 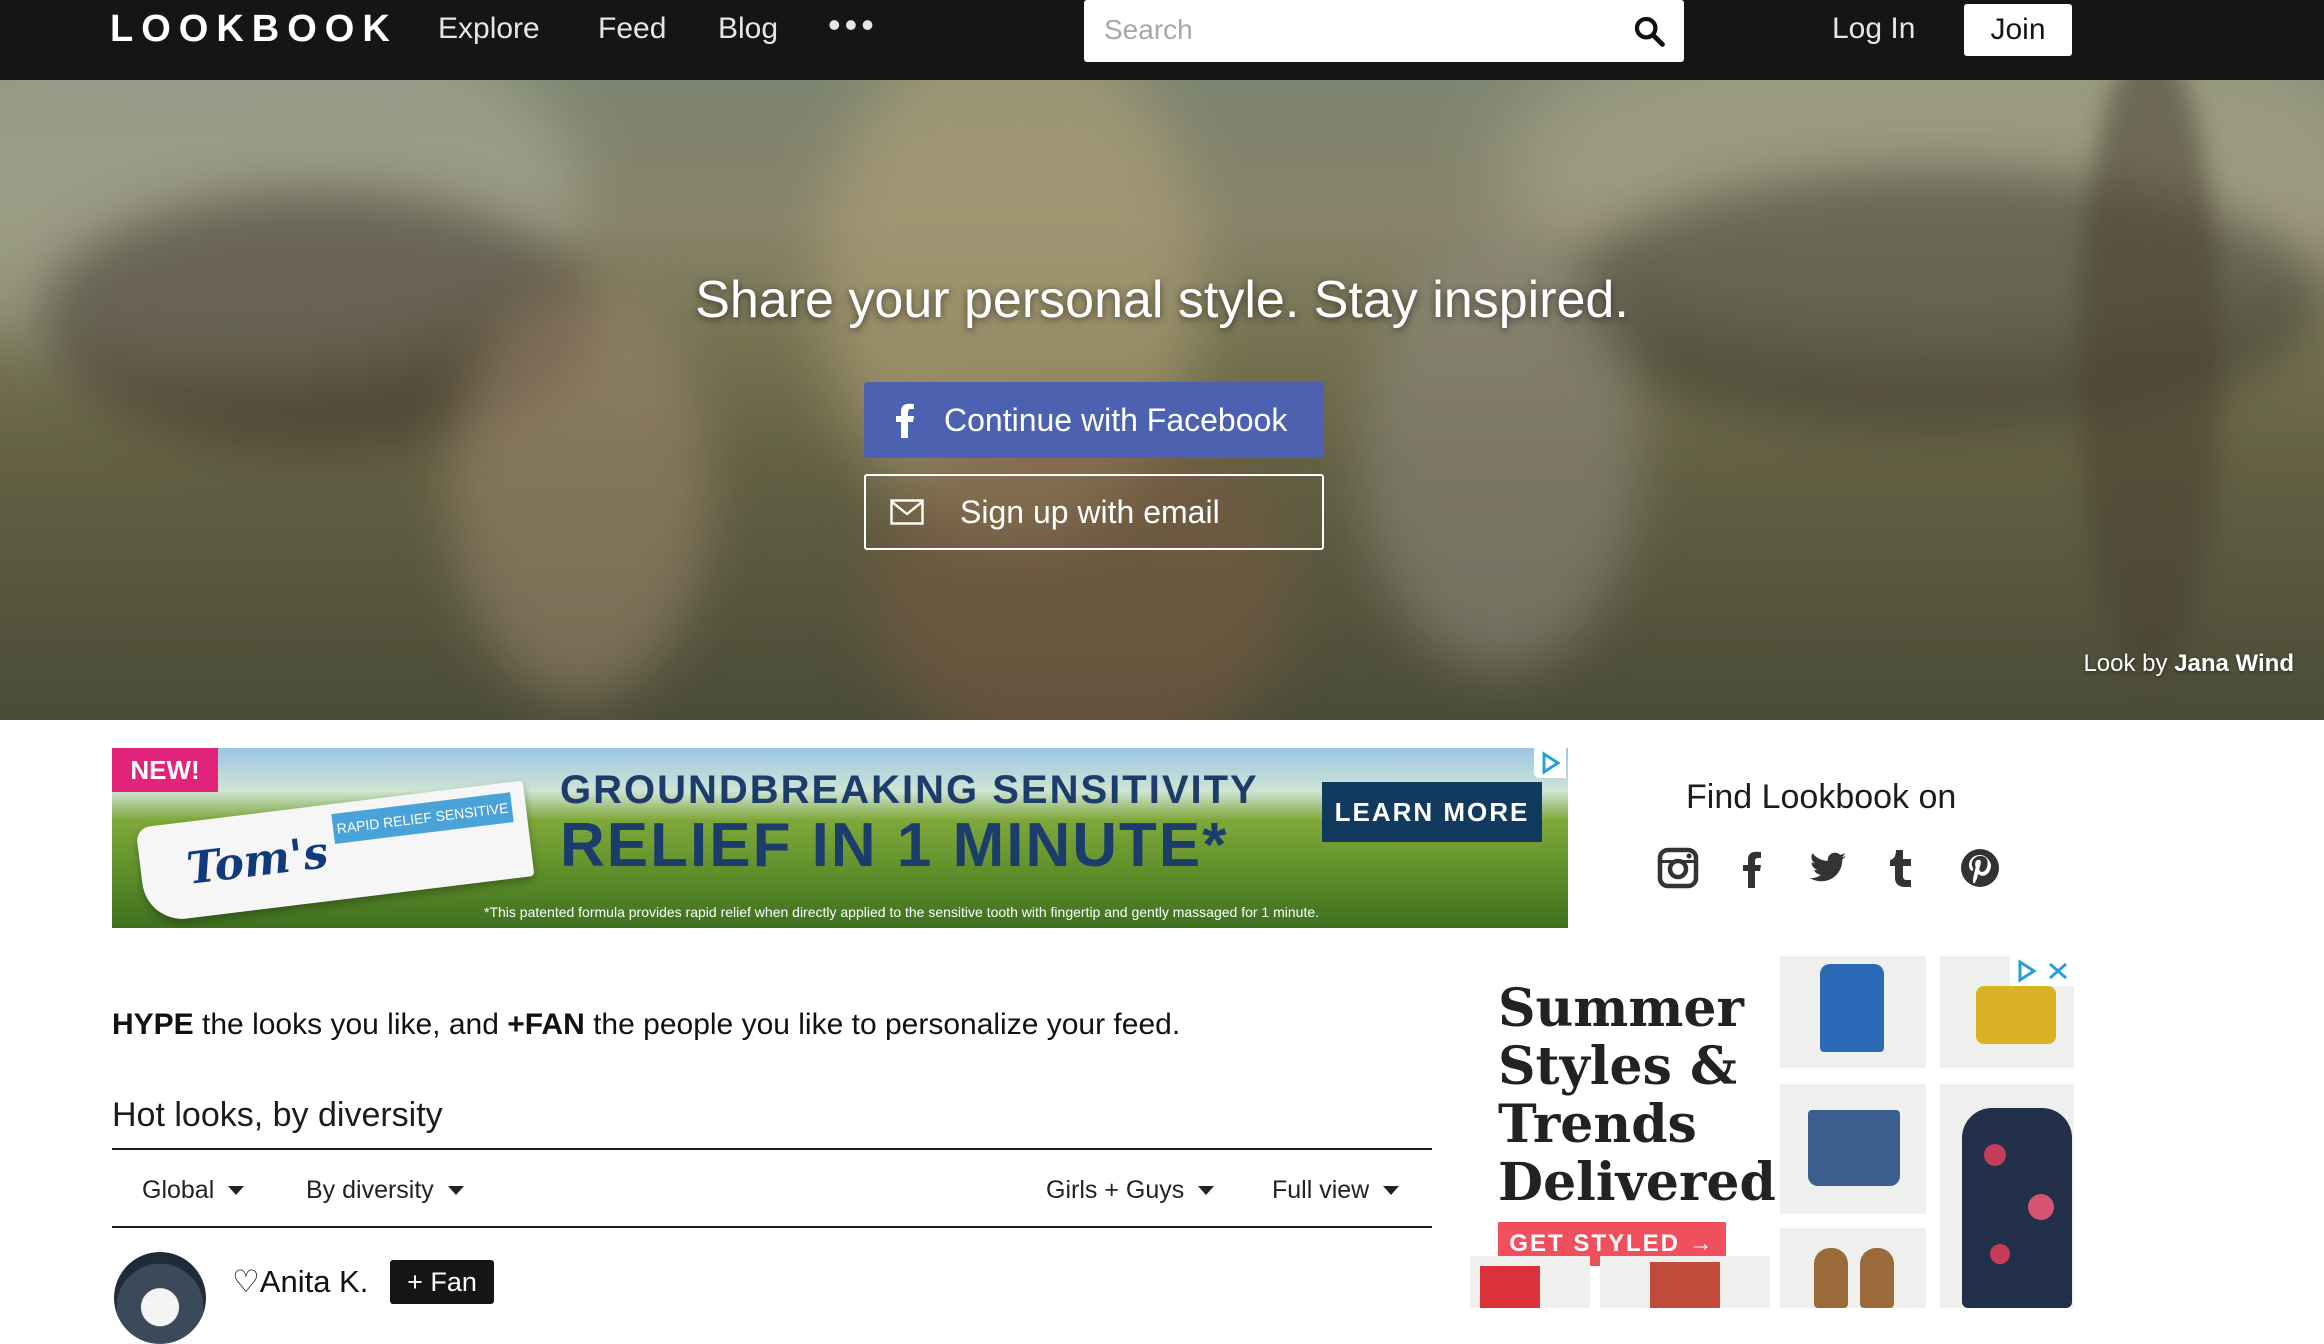 I want to click on view-filter-dropdown: Full view, so click(x=1336, y=1190).